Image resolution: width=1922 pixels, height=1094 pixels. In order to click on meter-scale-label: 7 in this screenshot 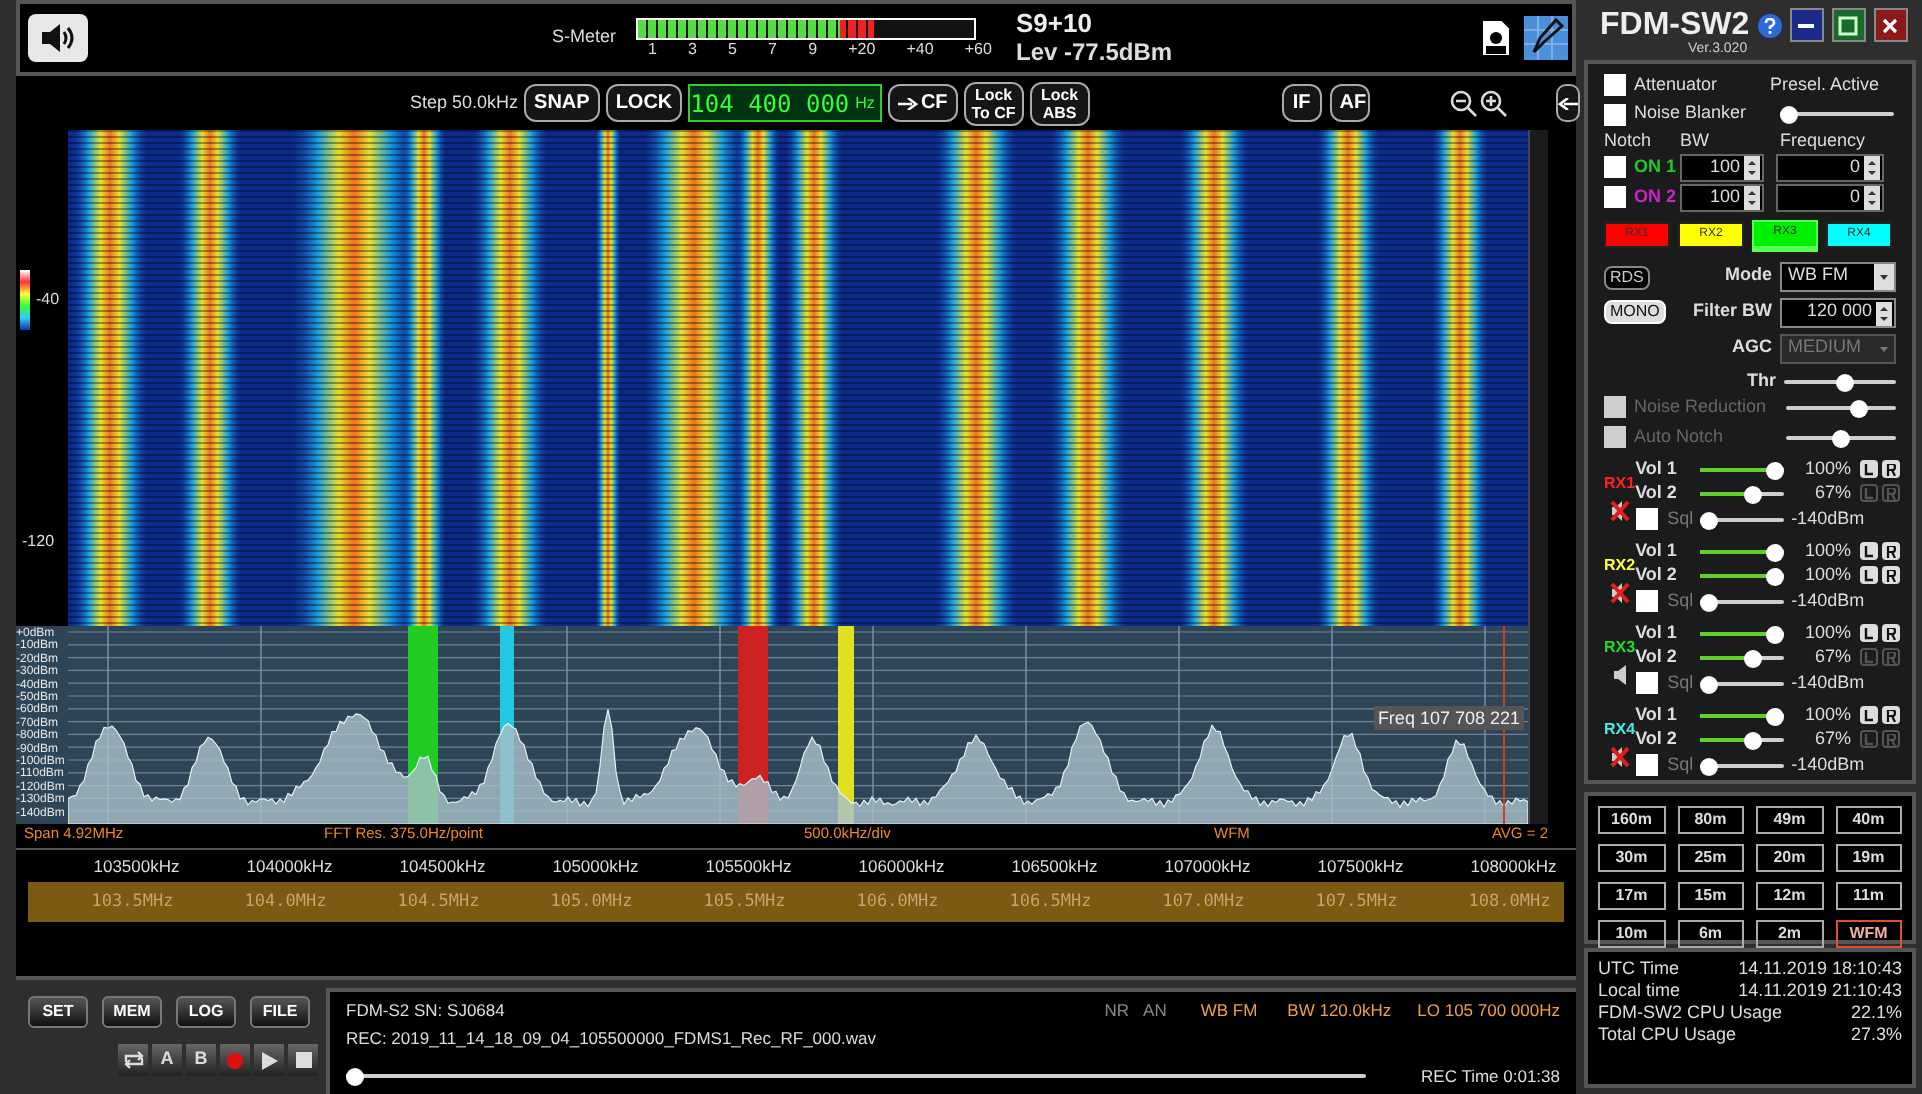, I will do `click(772, 49)`.